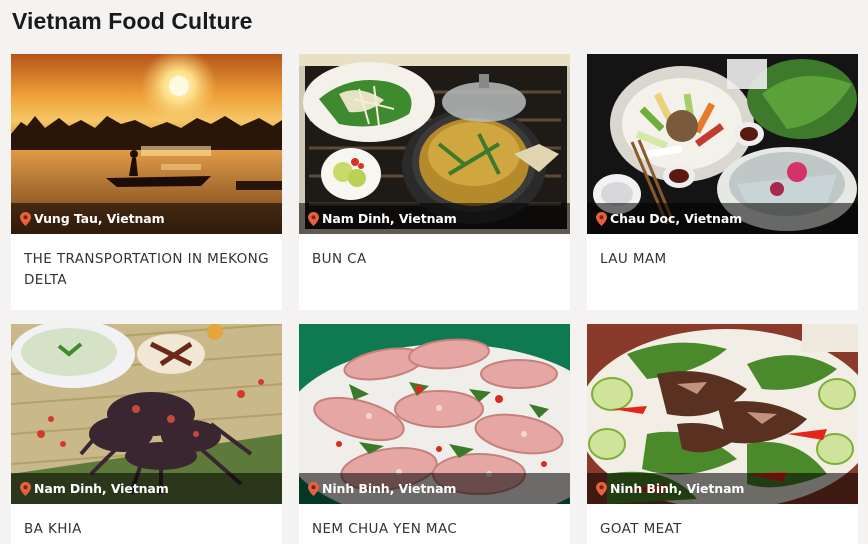  What do you see at coordinates (676, 218) in the screenshot?
I see `location-label: Chau Doc, Vietnam` at bounding box center [676, 218].